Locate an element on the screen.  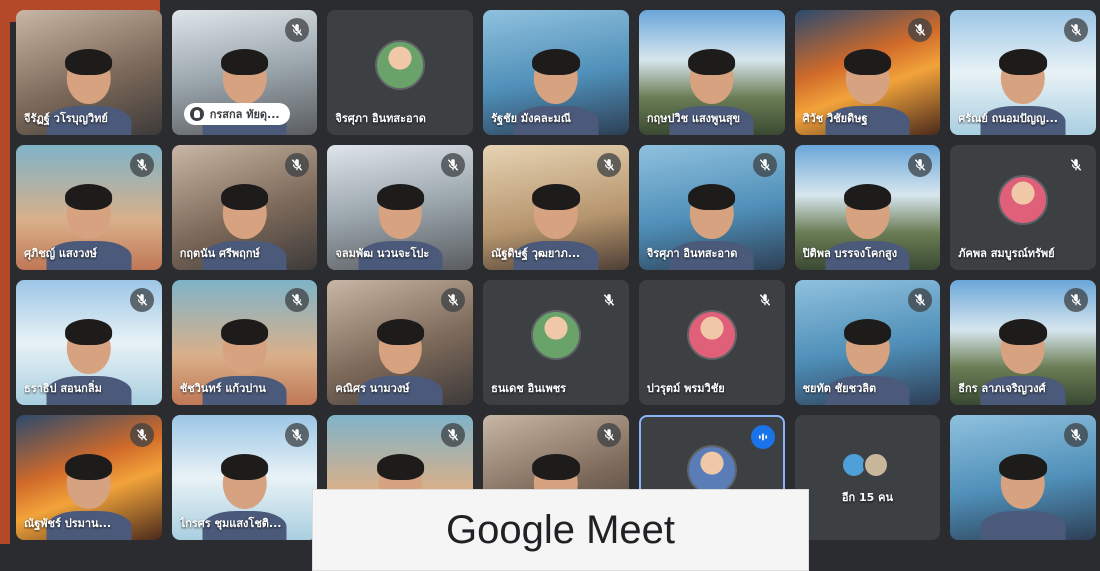
participant-name: ธีกร ลาภเจริญวงศ์ is located at coordinates (1002, 388).